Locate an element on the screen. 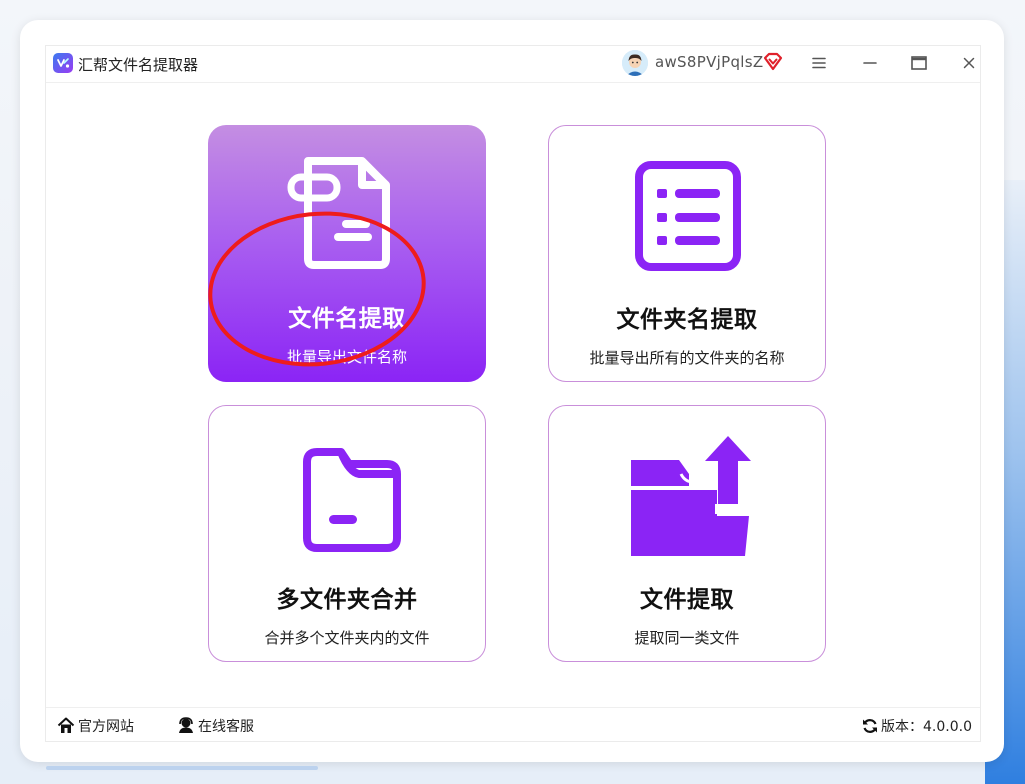 Image resolution: width=1025 pixels, height=784 pixels. tile-title: 文件提取 is located at coordinates (687, 600).